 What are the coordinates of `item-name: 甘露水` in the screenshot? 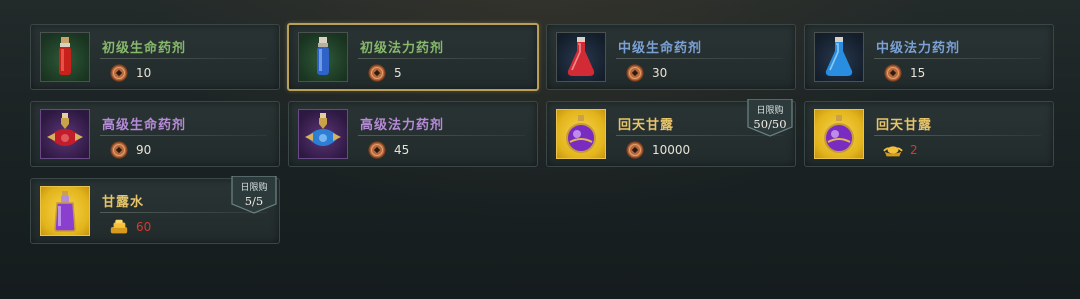 It's located at (123, 202).